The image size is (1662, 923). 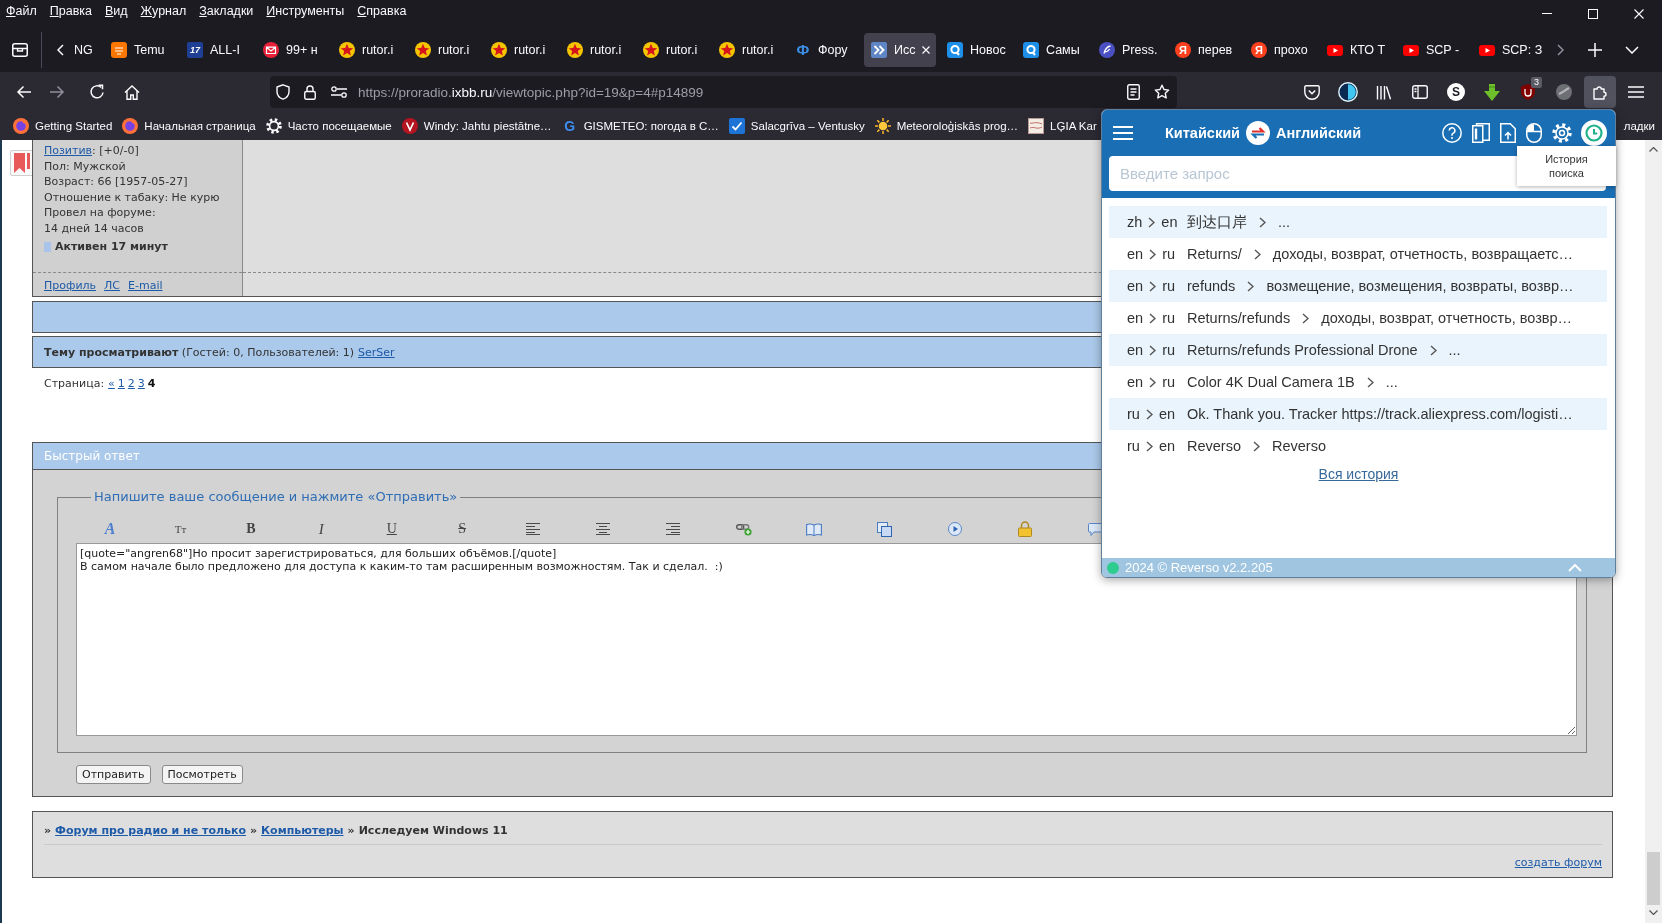 I want to click on shield-chevron-icon, so click(x=1312, y=92).